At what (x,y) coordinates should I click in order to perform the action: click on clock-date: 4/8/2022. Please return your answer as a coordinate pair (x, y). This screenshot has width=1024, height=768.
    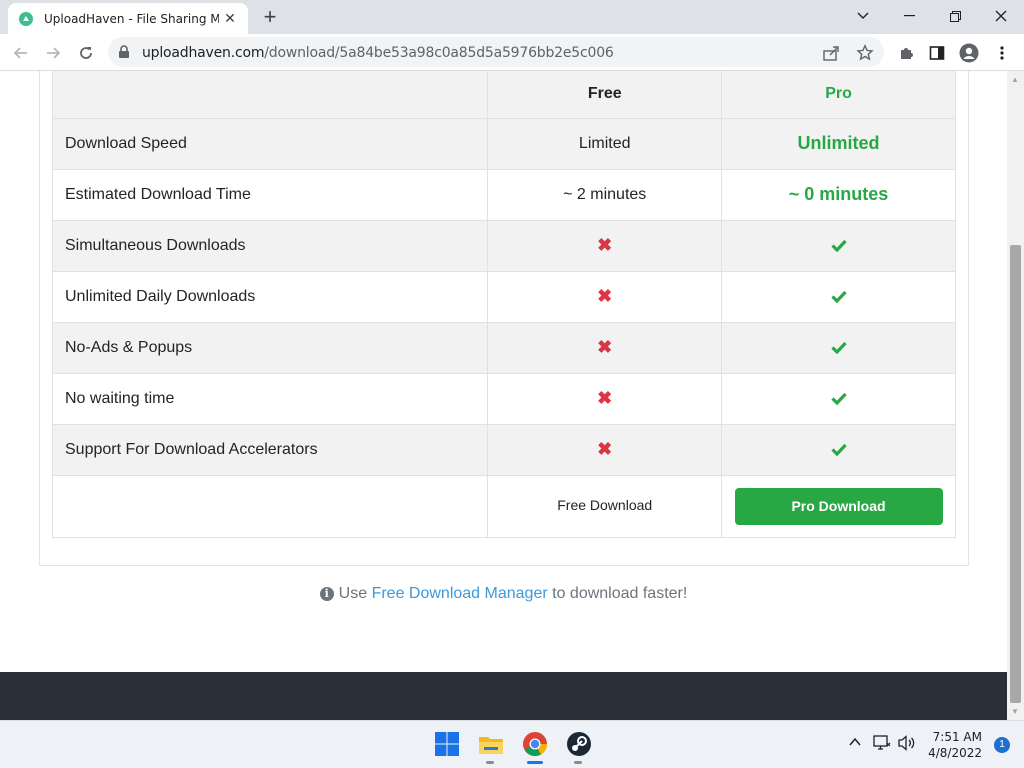
    Looking at the image, I should click on (955, 753).